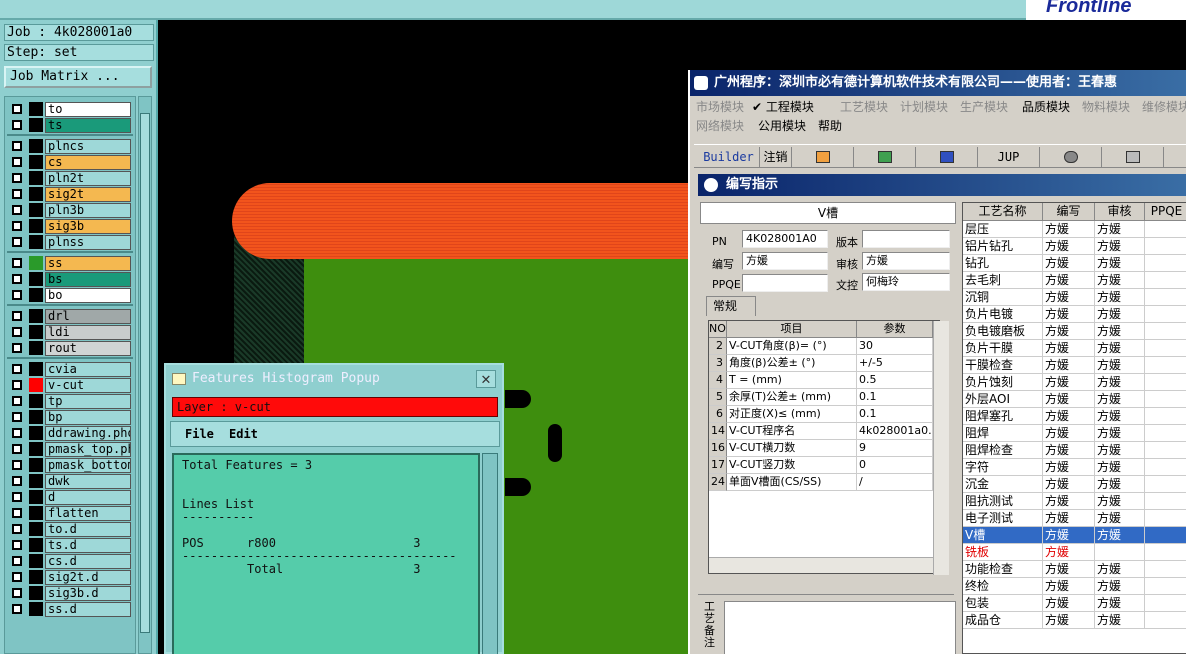  I want to click on layer-name: dwk, so click(88, 481).